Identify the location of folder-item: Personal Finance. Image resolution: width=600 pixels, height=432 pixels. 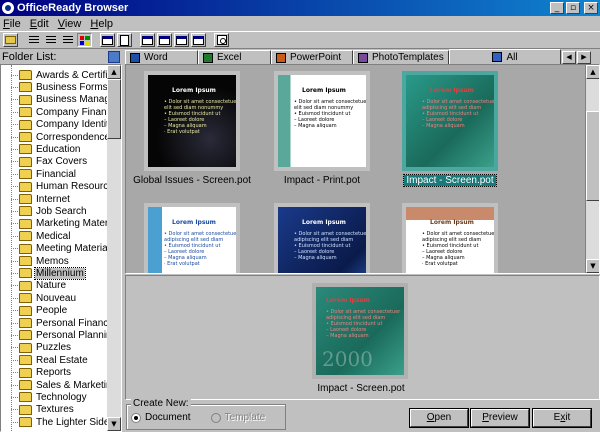
(55, 323).